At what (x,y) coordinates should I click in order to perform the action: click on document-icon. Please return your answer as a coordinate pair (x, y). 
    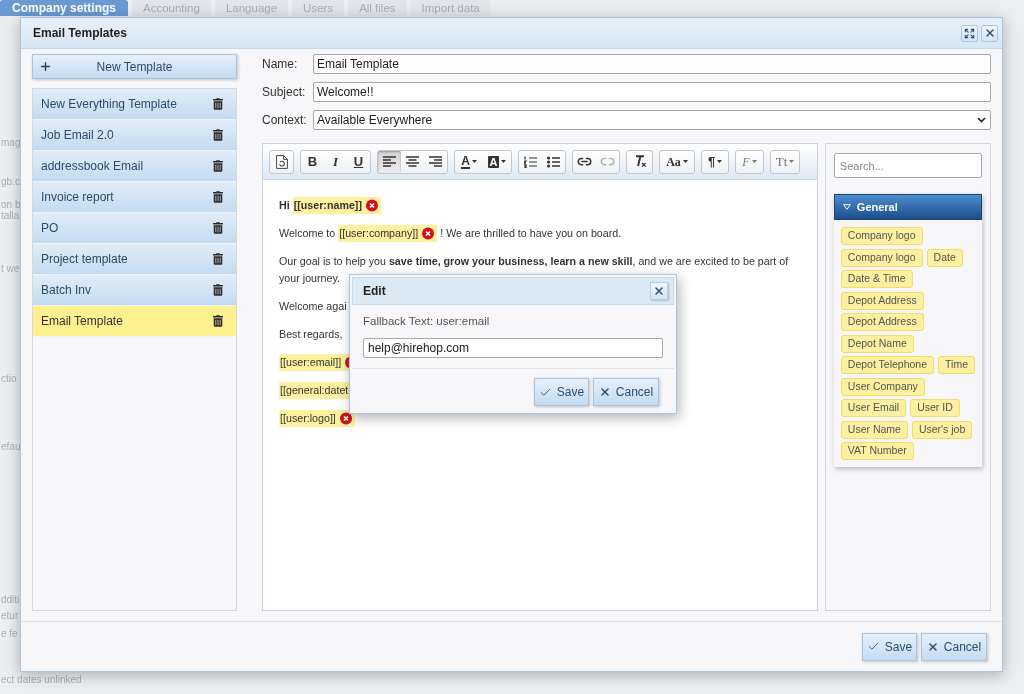
    Looking at the image, I should click on (281, 161).